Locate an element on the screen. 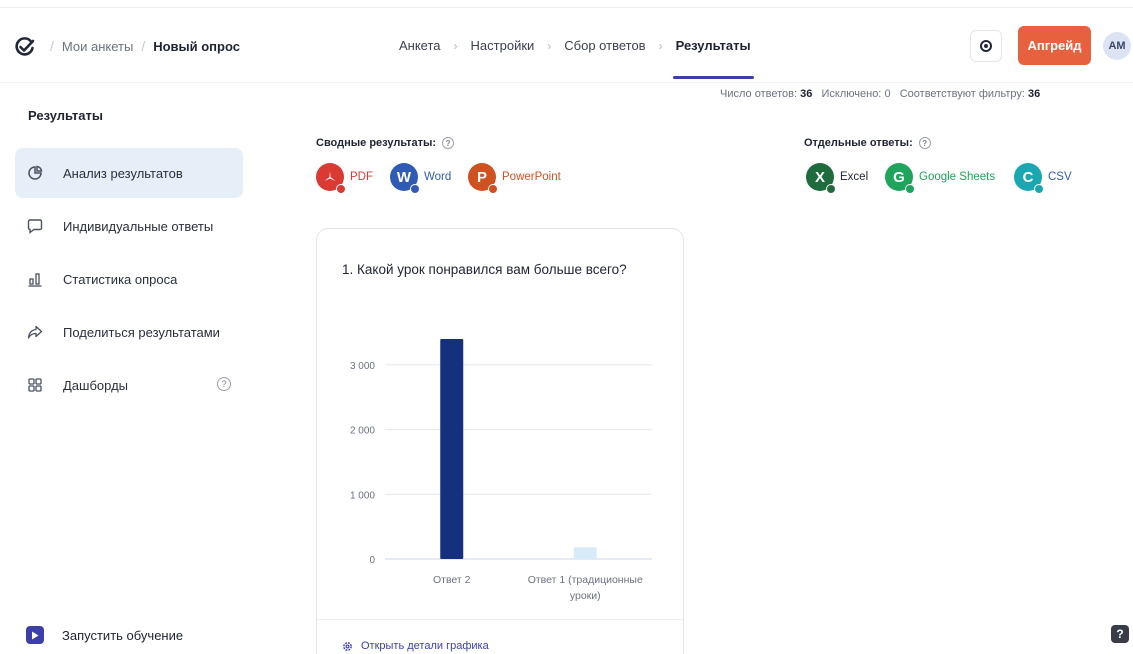 Image resolution: width=1133 pixels, height=654 pixels. export-google-sheets-button: G Google Sheets is located at coordinates (940, 178).